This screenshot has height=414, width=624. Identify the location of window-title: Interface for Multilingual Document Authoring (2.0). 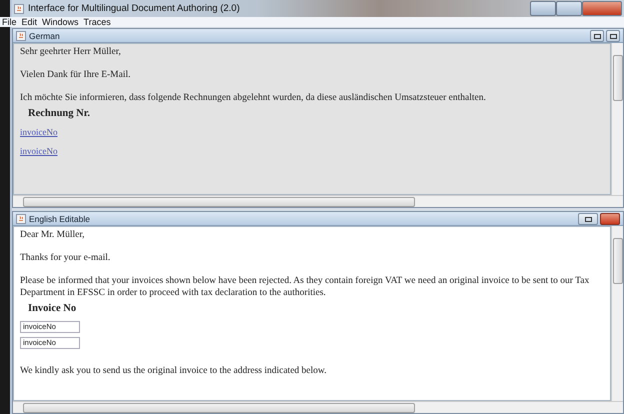
(134, 8).